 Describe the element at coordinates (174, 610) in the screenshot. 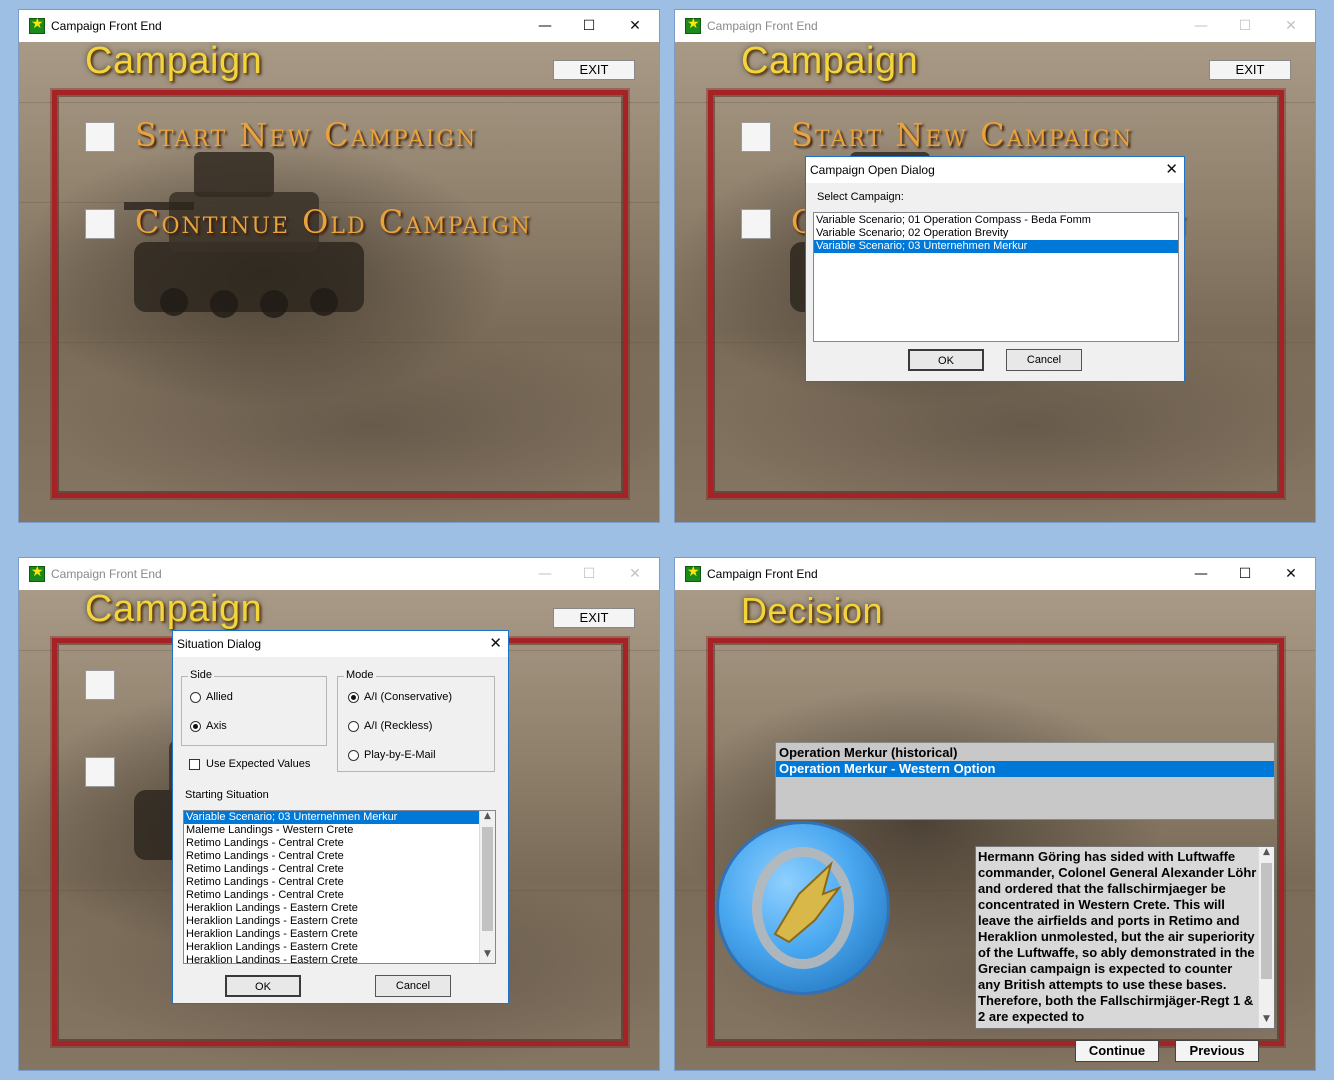

I see `page-heading: Campaign` at that location.